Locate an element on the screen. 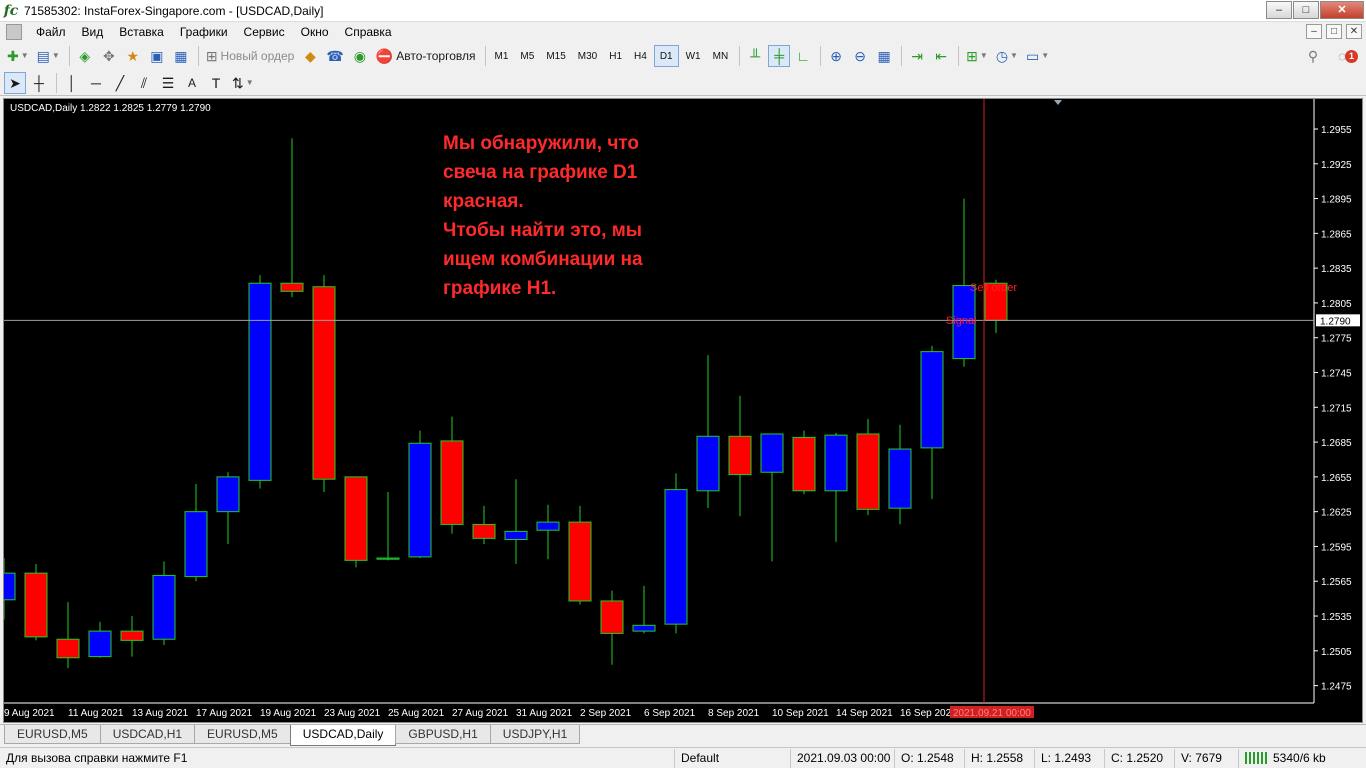 This screenshot has width=1366, height=768. candlestick-button: ╪ is located at coordinates (779, 56).